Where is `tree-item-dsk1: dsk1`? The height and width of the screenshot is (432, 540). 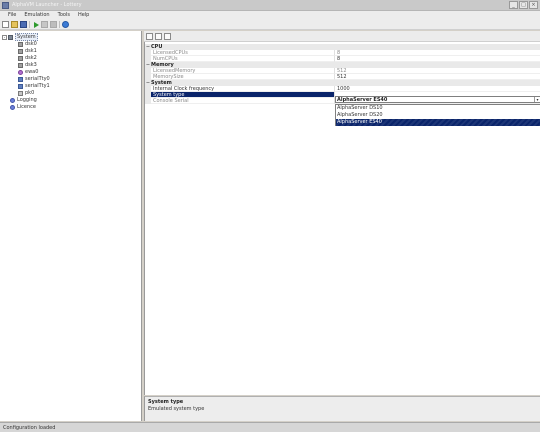 tree-item-dsk1: dsk1 is located at coordinates (27, 51).